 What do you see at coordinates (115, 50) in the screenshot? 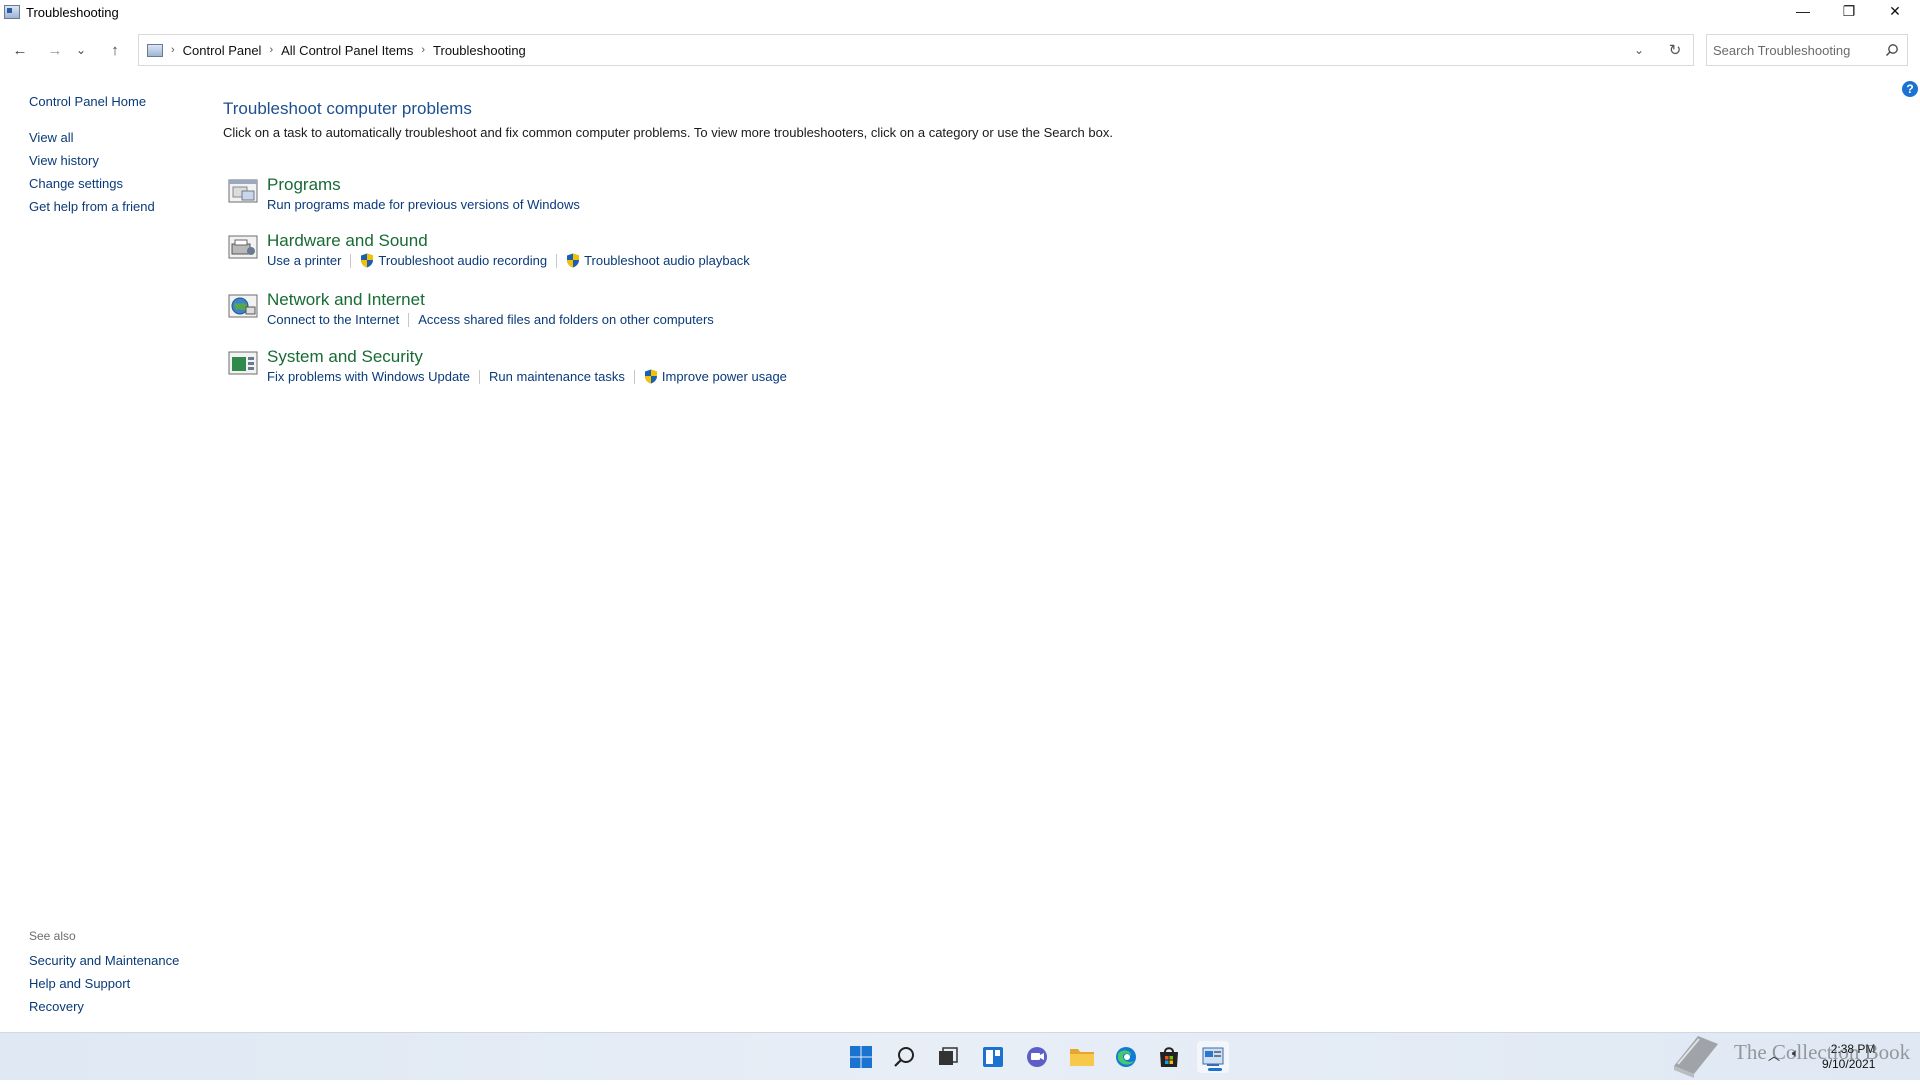
I see `up-button: ↑` at bounding box center [115, 50].